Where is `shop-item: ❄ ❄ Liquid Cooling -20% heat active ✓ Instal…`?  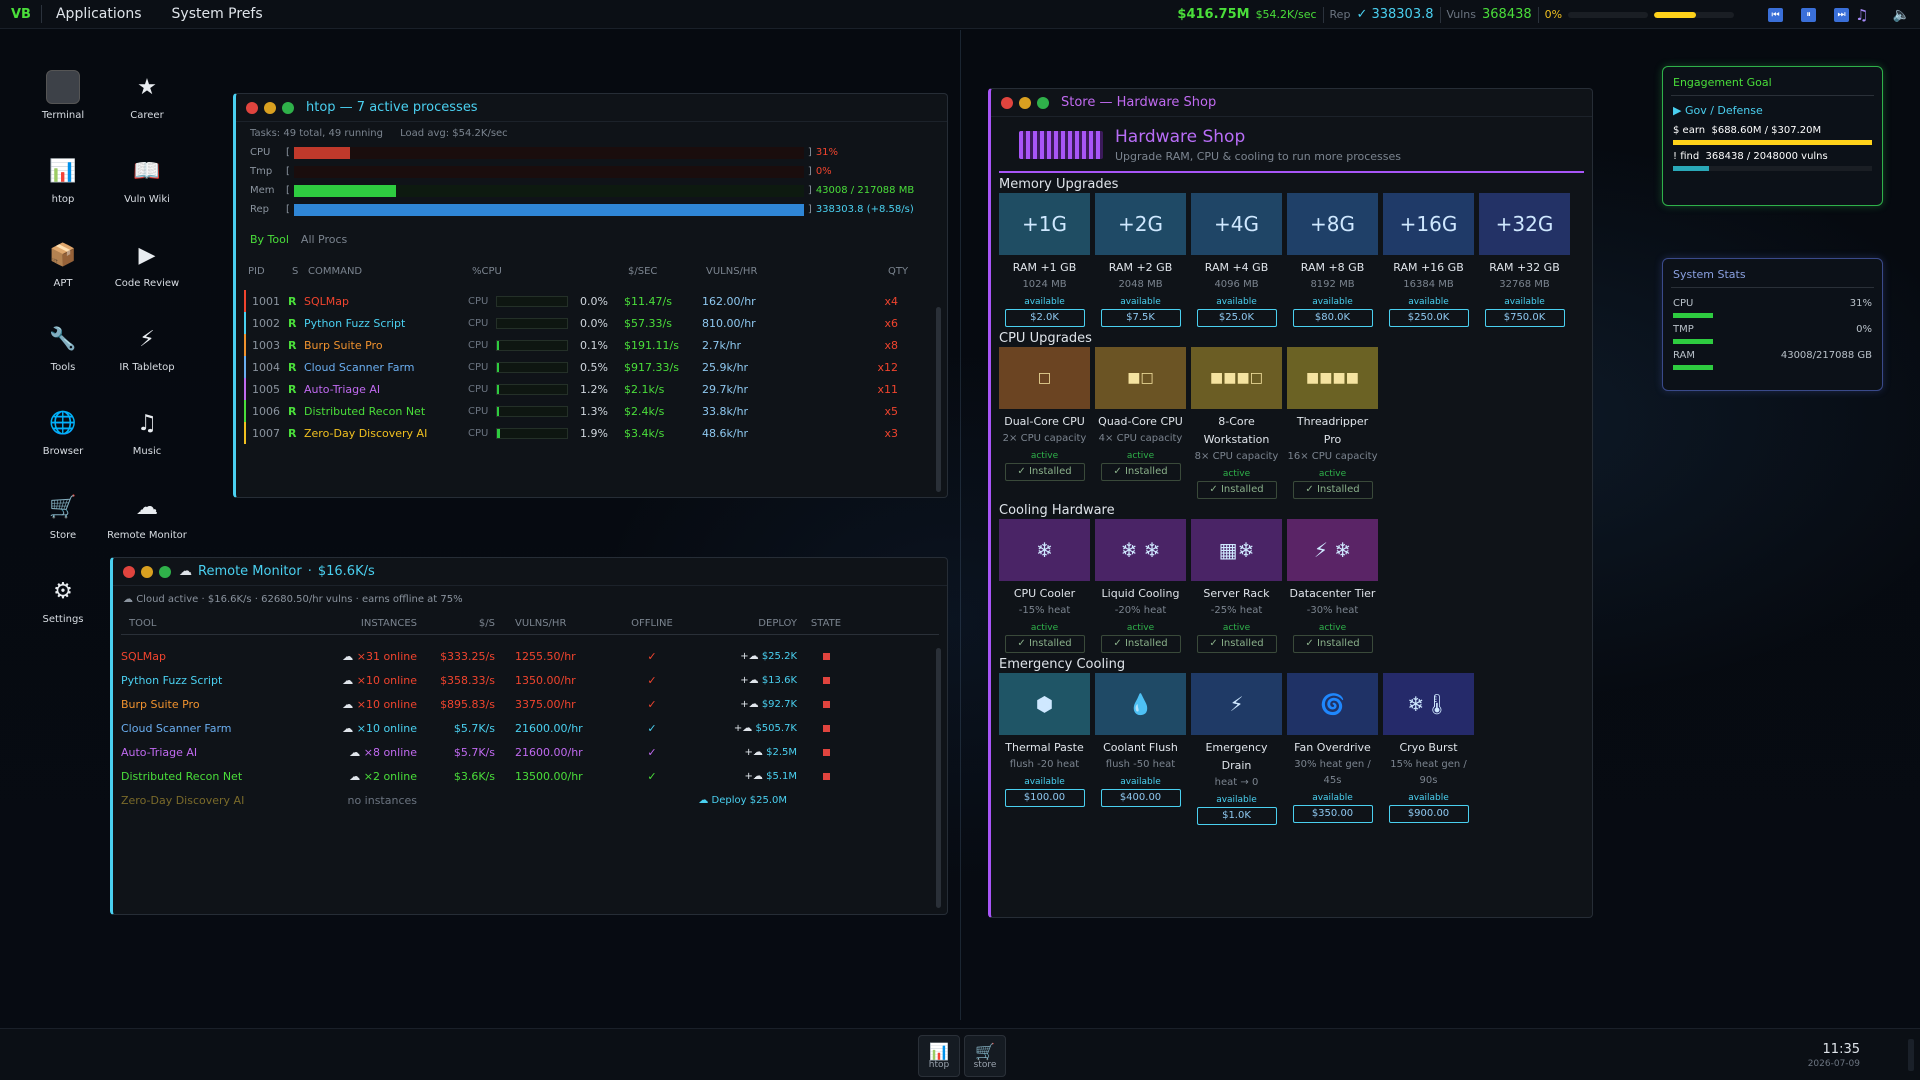
shop-item: ❄ ❄ Liquid Cooling -20% heat active ✓ Instal… is located at coordinates (1140, 586).